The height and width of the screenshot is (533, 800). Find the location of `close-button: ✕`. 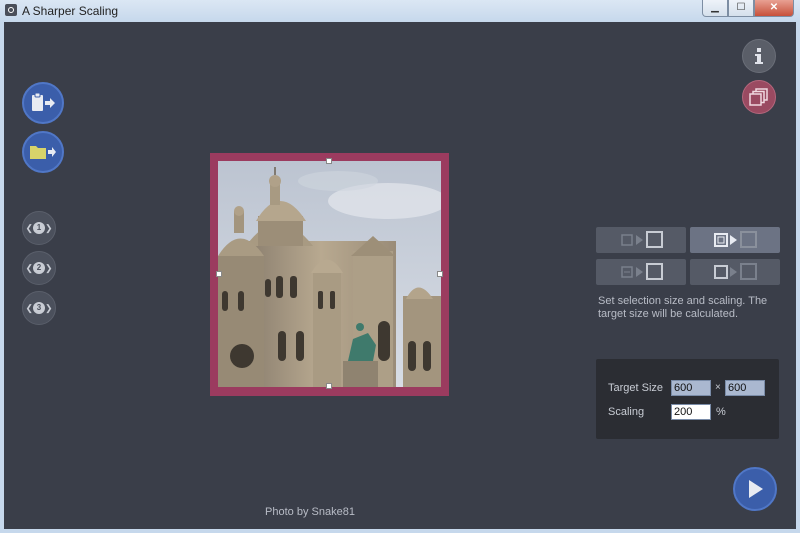

close-button: ✕ is located at coordinates (774, 8).